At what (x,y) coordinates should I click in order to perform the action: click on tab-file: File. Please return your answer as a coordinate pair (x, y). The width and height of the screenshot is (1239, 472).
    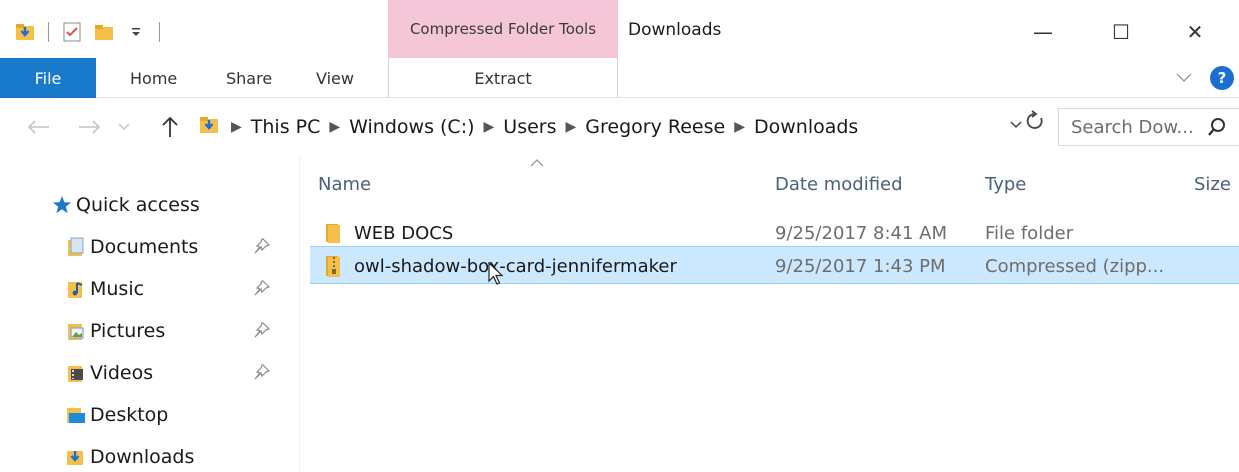
    Looking at the image, I should click on (48, 78).